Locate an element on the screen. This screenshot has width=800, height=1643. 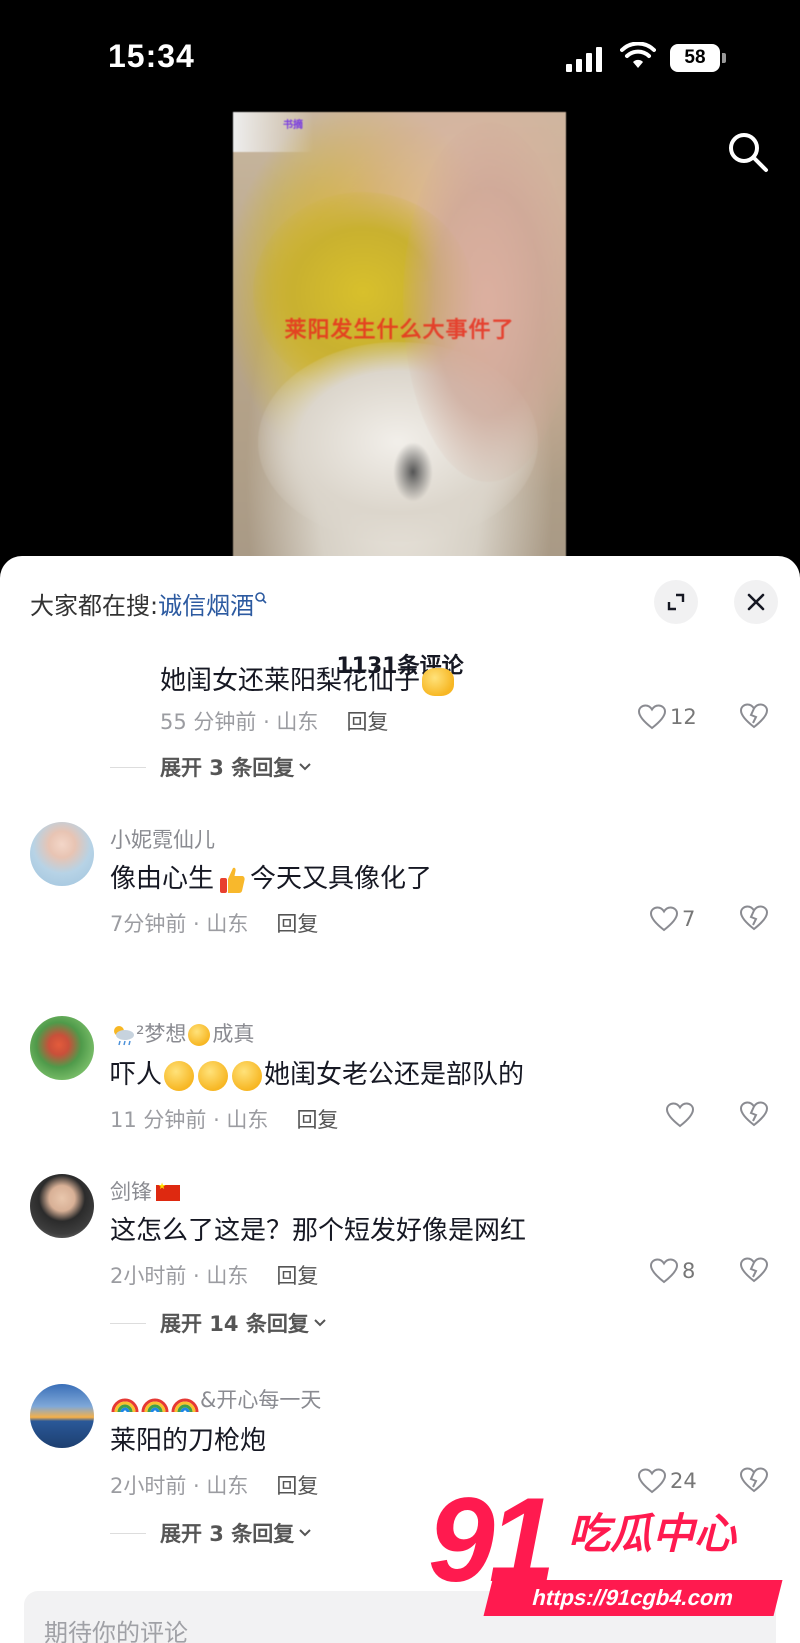
comment-time-location: 55 分钟前 · 山东 is located at coordinates (239, 722).